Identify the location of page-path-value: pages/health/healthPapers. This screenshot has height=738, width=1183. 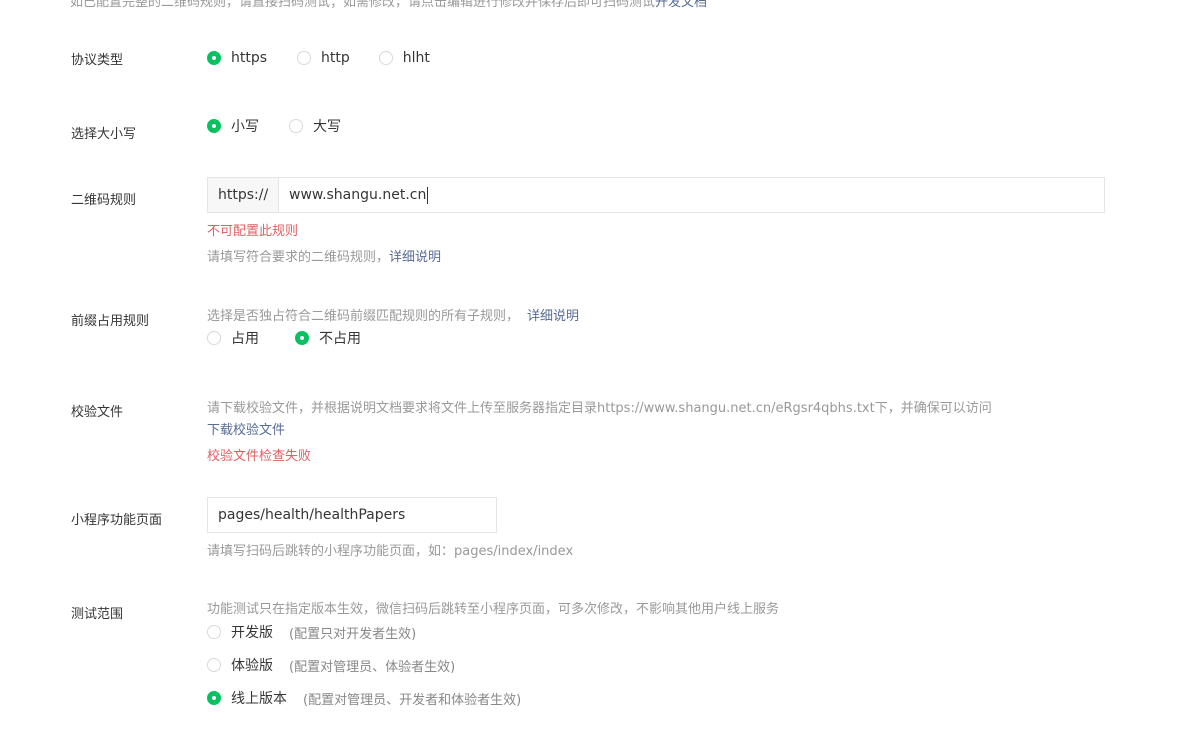
(312, 515).